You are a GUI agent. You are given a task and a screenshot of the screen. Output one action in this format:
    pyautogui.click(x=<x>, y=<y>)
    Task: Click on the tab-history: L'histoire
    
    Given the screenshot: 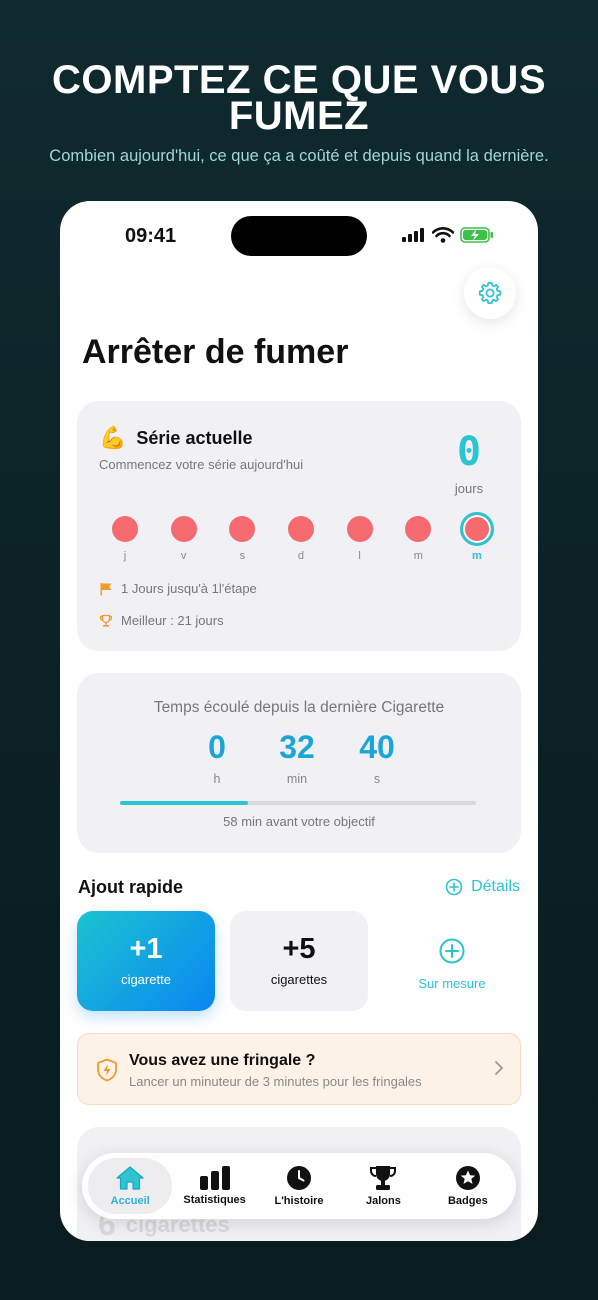 What is the action you would take?
    pyautogui.click(x=299, y=1186)
    